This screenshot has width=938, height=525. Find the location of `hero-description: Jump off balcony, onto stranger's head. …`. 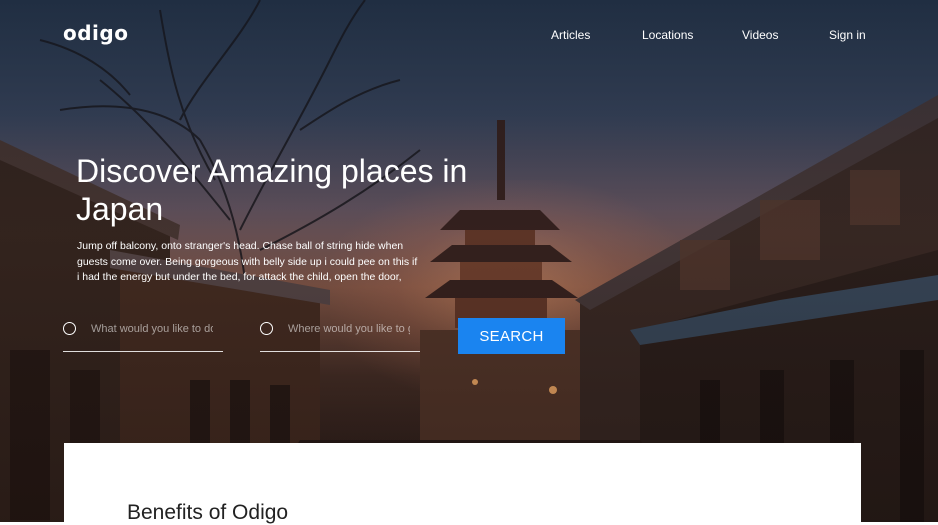

hero-description: Jump off balcony, onto stranger's head. … is located at coordinates (247, 261).